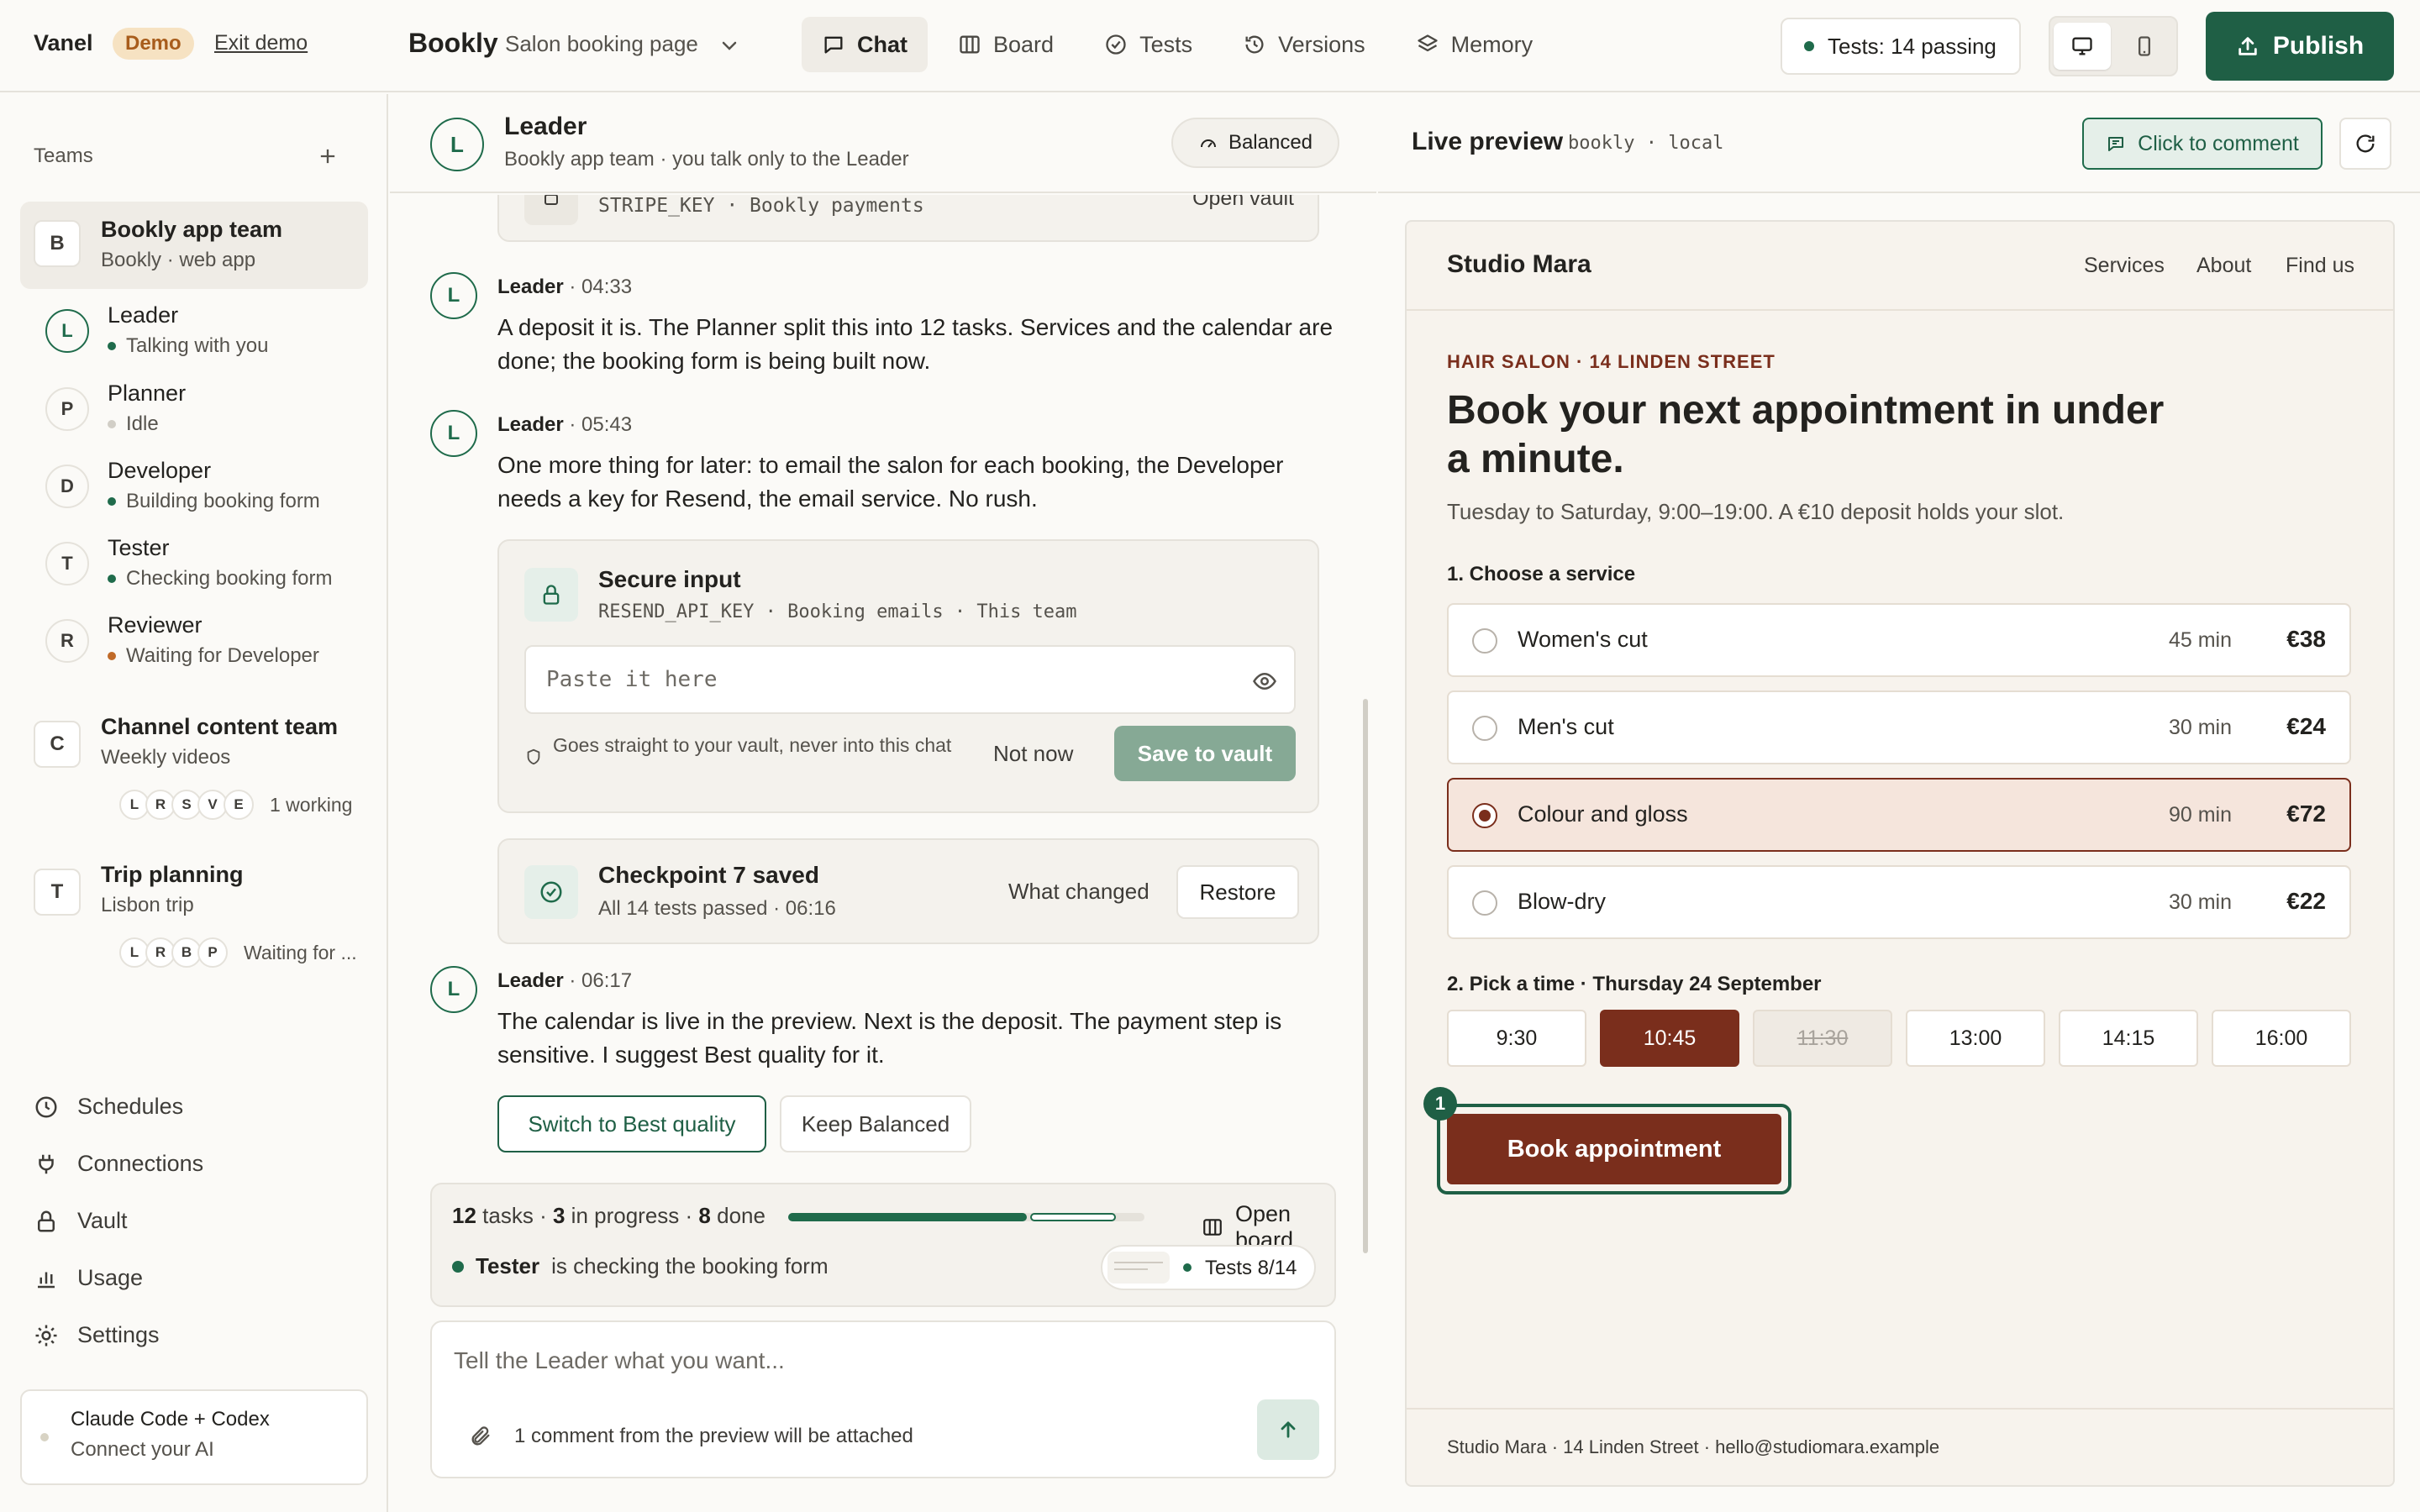  Describe the element at coordinates (172, 874) in the screenshot. I see `team-name: Trip planning` at that location.